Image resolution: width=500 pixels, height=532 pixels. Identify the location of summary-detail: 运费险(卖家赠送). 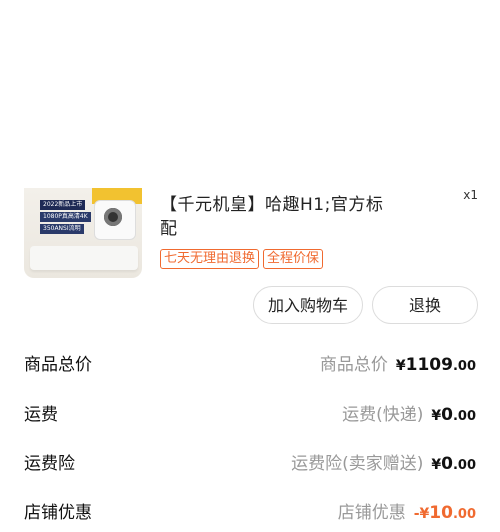
(357, 464).